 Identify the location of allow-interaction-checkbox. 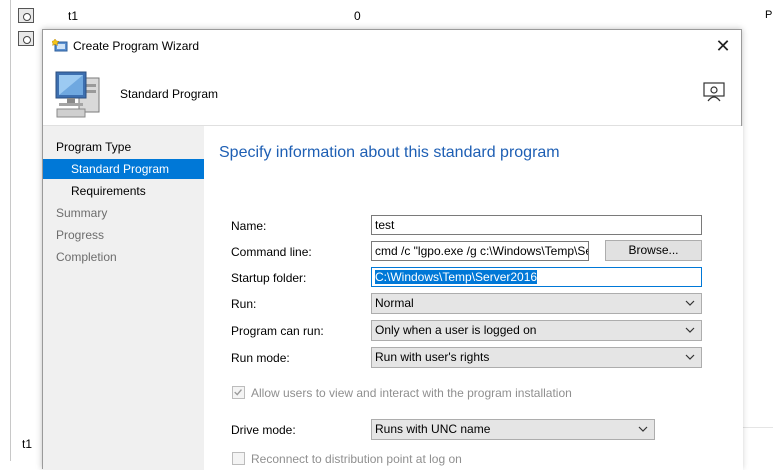
(238, 392).